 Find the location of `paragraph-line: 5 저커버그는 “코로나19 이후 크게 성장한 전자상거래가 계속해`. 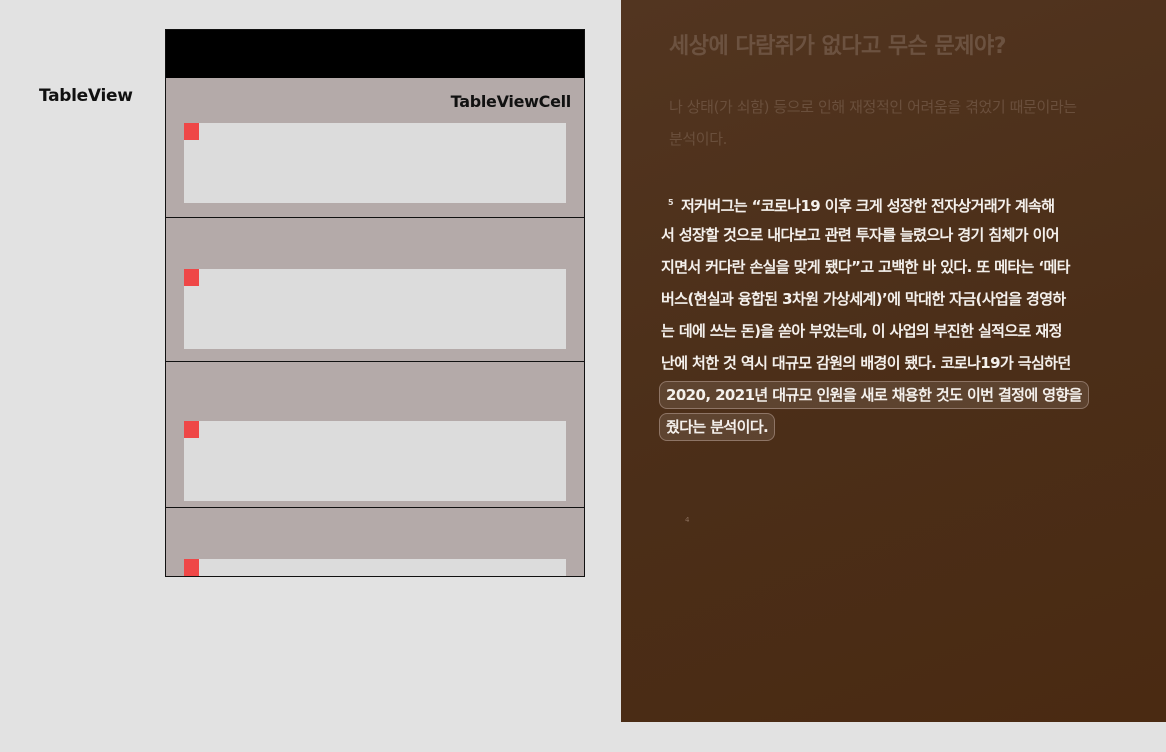

paragraph-line: 5 저커버그는 “코로나19 이후 크게 성장한 전자상거래가 계속해 is located at coordinates (906, 203).